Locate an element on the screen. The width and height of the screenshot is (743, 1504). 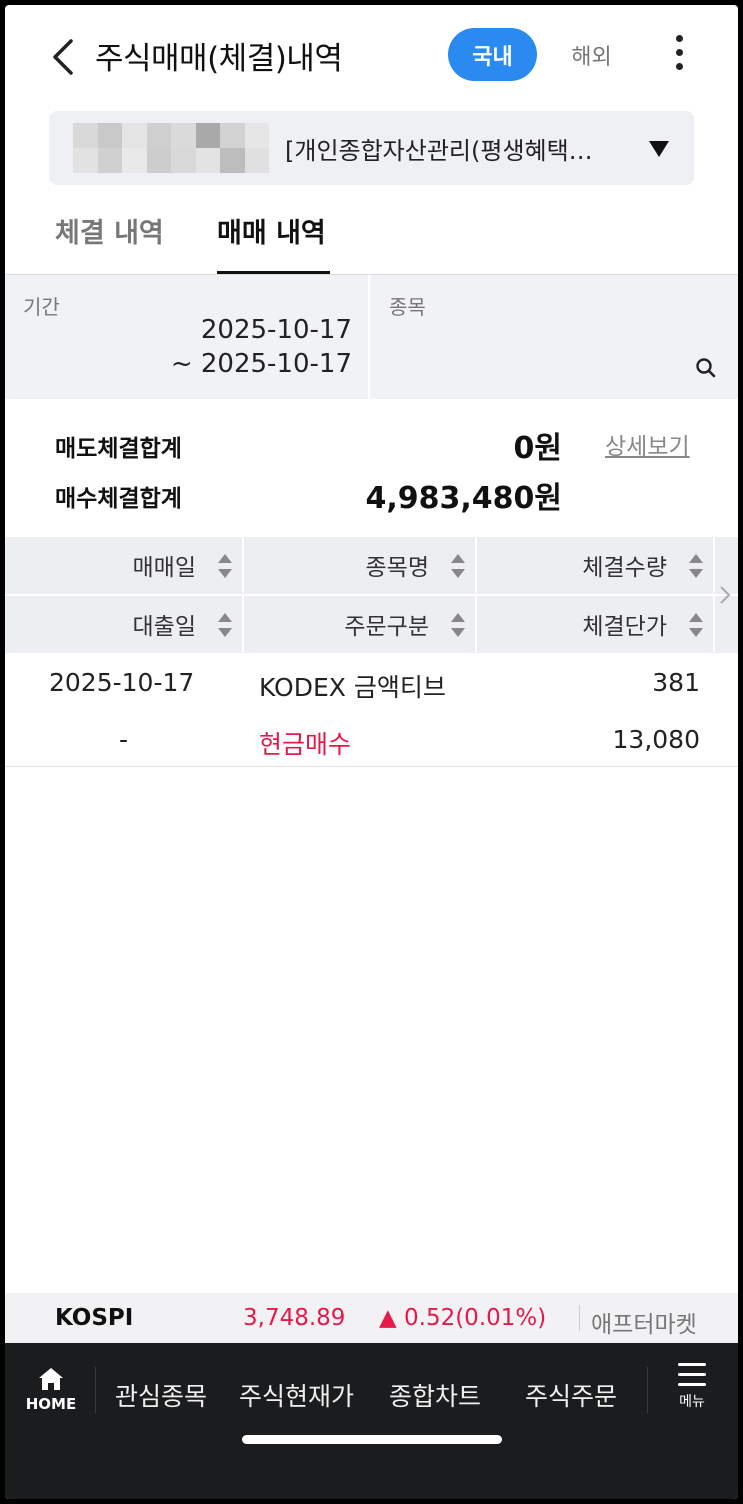
loan-date-cell: - is located at coordinates (124, 739).